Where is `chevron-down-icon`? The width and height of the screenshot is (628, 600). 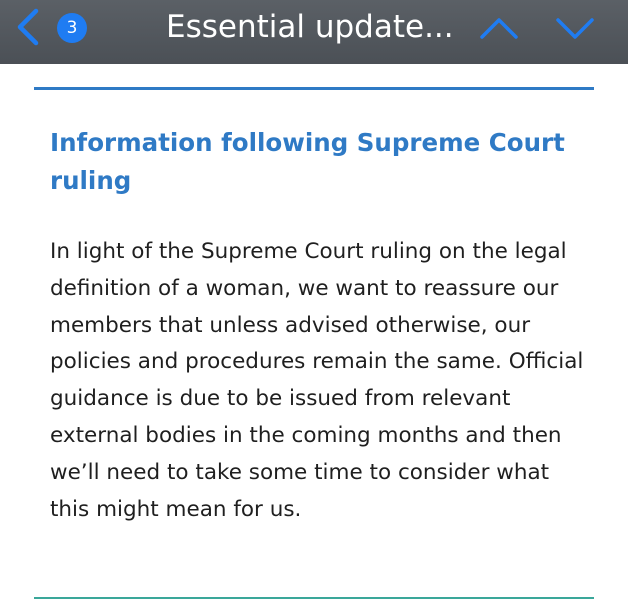 chevron-down-icon is located at coordinates (575, 28).